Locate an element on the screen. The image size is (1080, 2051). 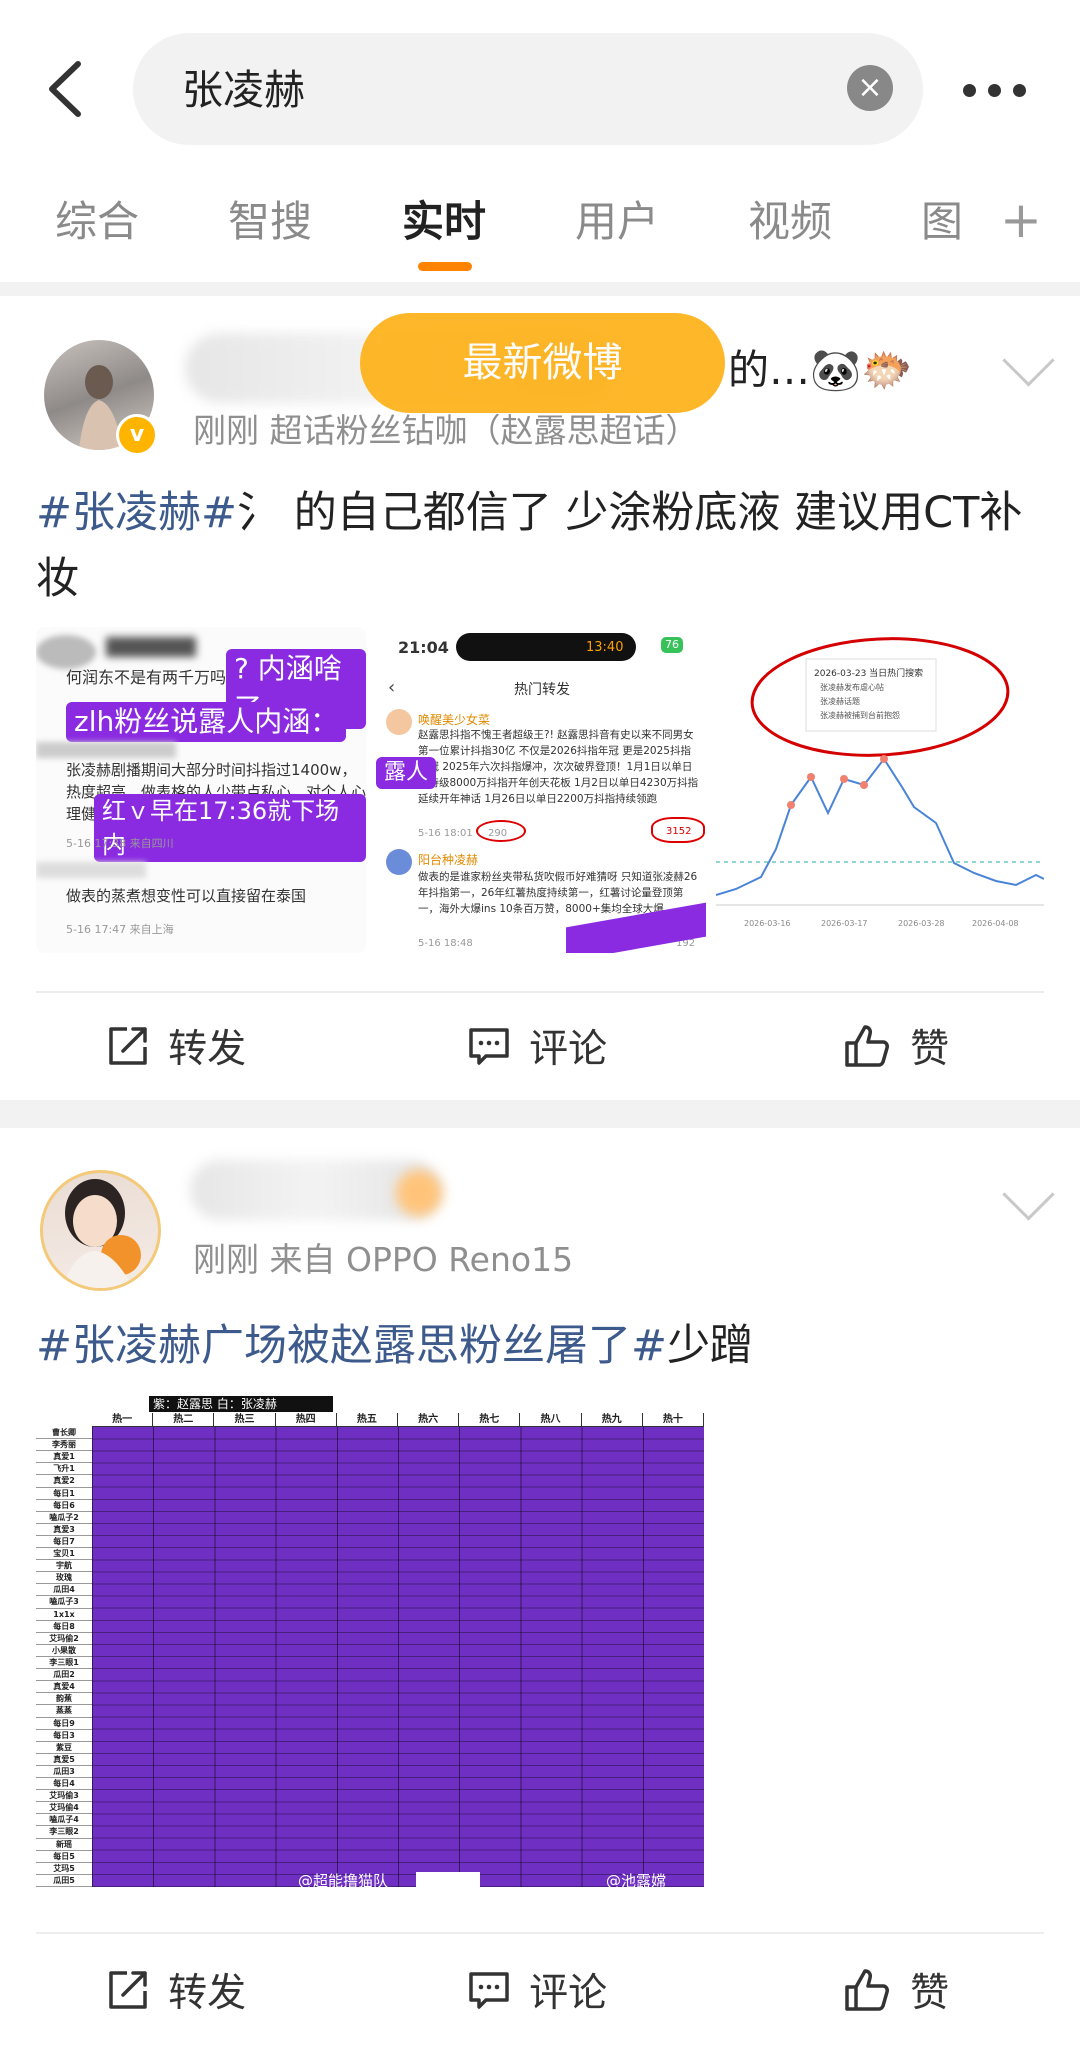
sheet-row-label: 每日1 is located at coordinates (64, 1494).